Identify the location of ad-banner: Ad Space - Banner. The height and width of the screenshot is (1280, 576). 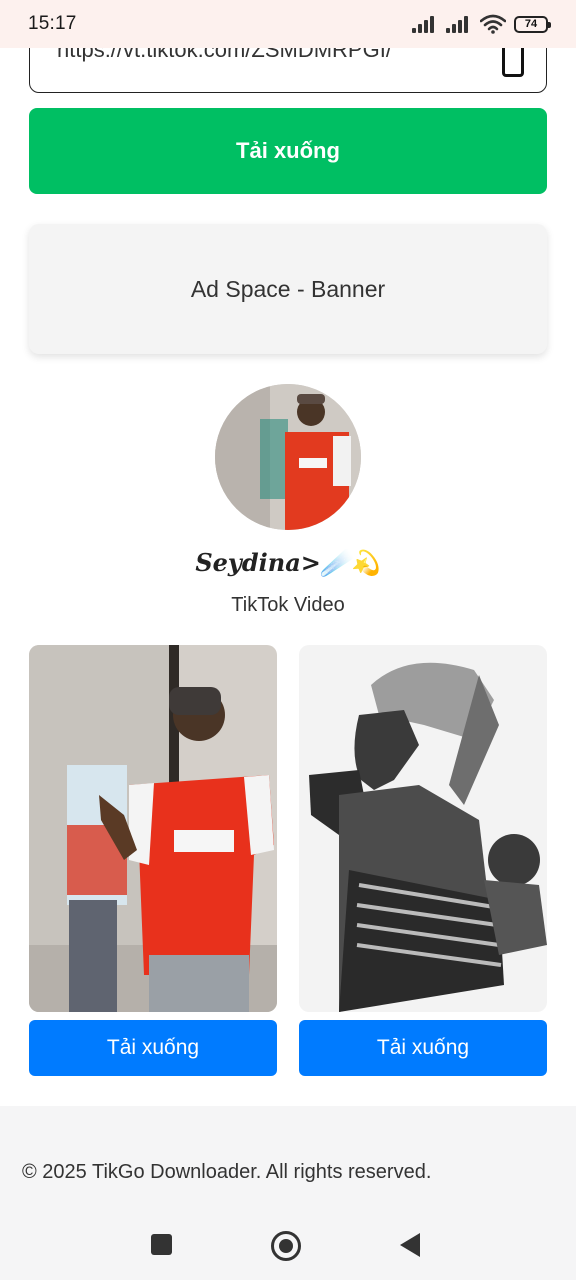
(288, 289).